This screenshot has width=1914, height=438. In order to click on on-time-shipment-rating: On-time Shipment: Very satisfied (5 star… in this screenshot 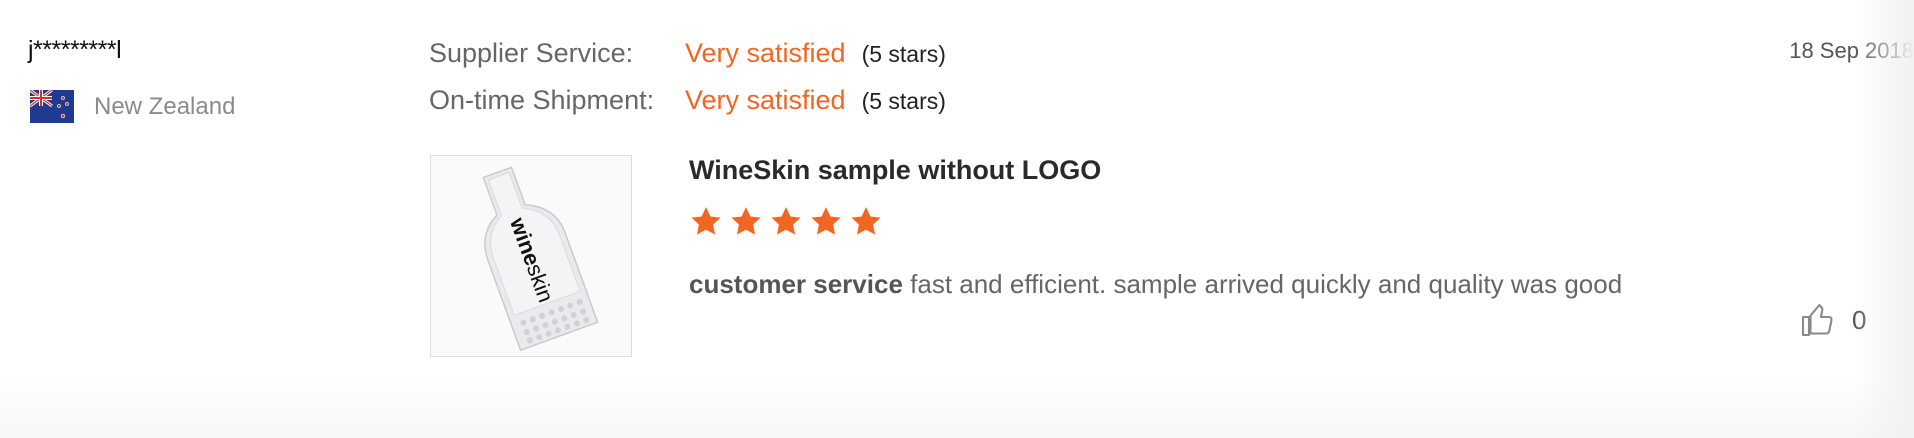, I will do `click(687, 100)`.